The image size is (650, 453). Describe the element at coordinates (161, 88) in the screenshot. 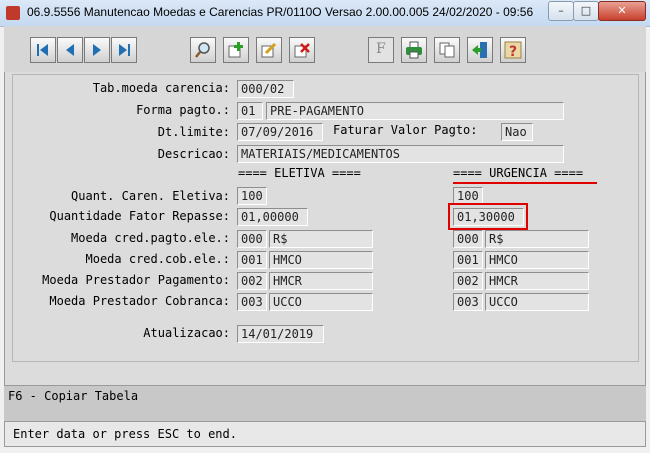

I see `tab-moeda-label: Tab.moeda carencia:` at that location.